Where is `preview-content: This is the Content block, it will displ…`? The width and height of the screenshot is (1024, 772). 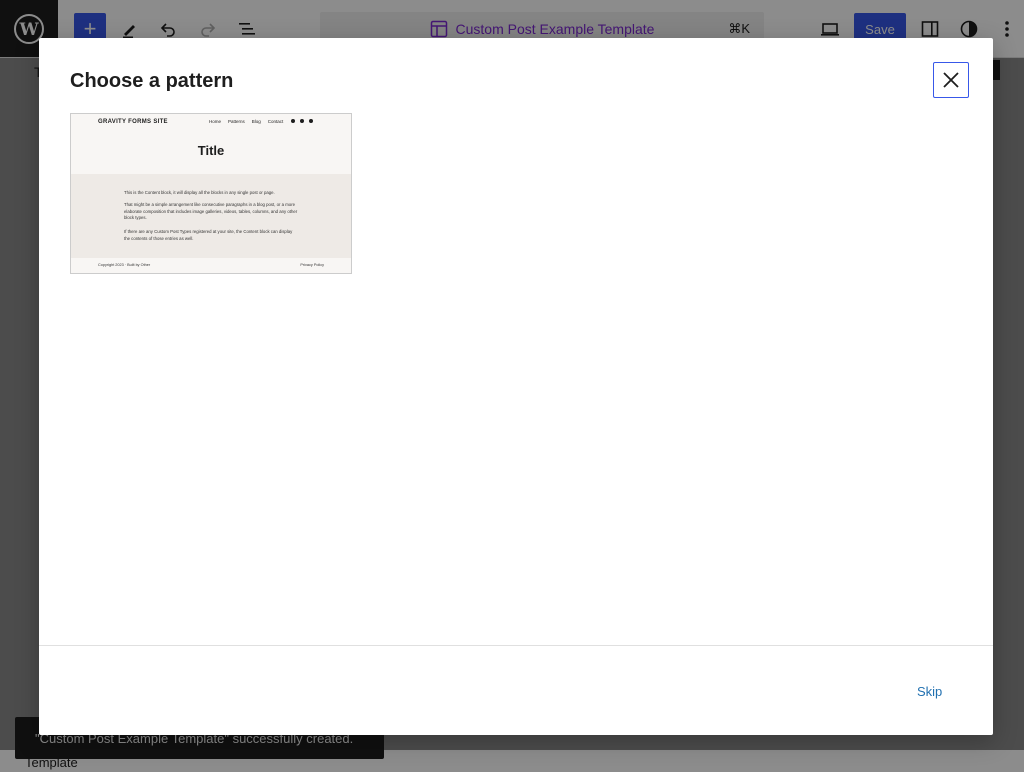
preview-content: This is the Content block, it will displ… is located at coordinates (211, 216).